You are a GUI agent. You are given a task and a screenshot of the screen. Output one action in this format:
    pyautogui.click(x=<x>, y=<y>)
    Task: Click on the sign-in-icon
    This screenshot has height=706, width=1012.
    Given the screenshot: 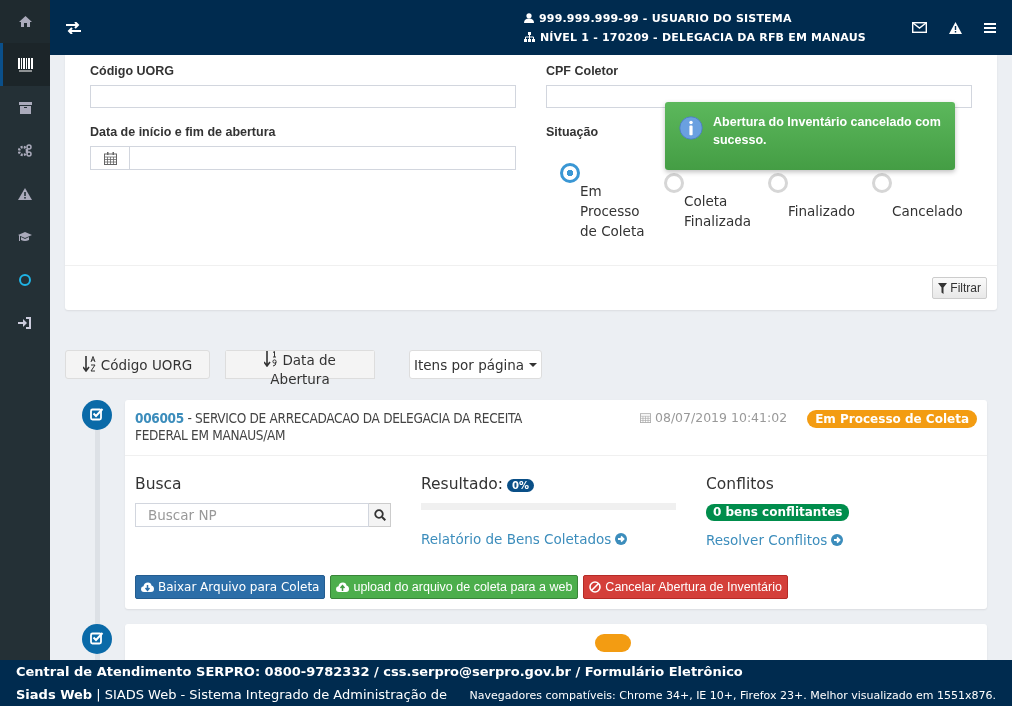 What is the action you would take?
    pyautogui.click(x=25, y=322)
    